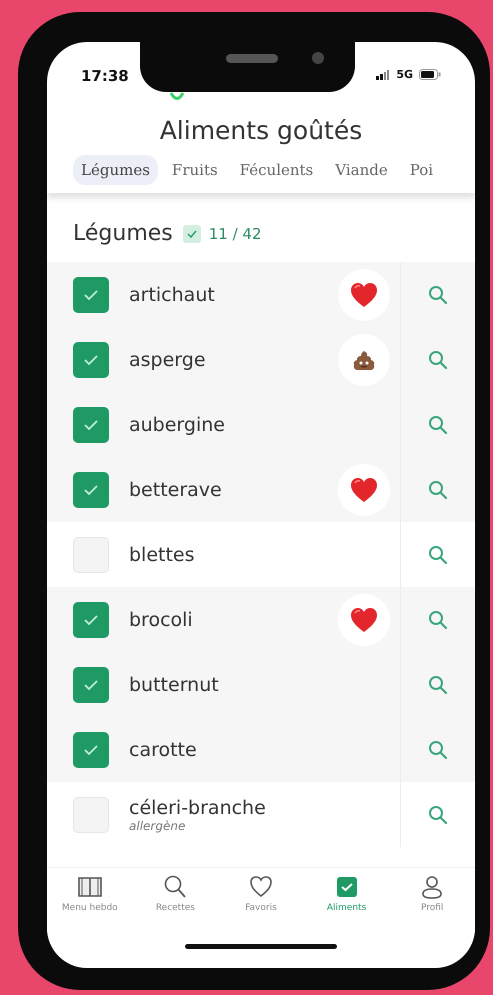  Describe the element at coordinates (383, 75) in the screenshot. I see `signal-icon` at that location.